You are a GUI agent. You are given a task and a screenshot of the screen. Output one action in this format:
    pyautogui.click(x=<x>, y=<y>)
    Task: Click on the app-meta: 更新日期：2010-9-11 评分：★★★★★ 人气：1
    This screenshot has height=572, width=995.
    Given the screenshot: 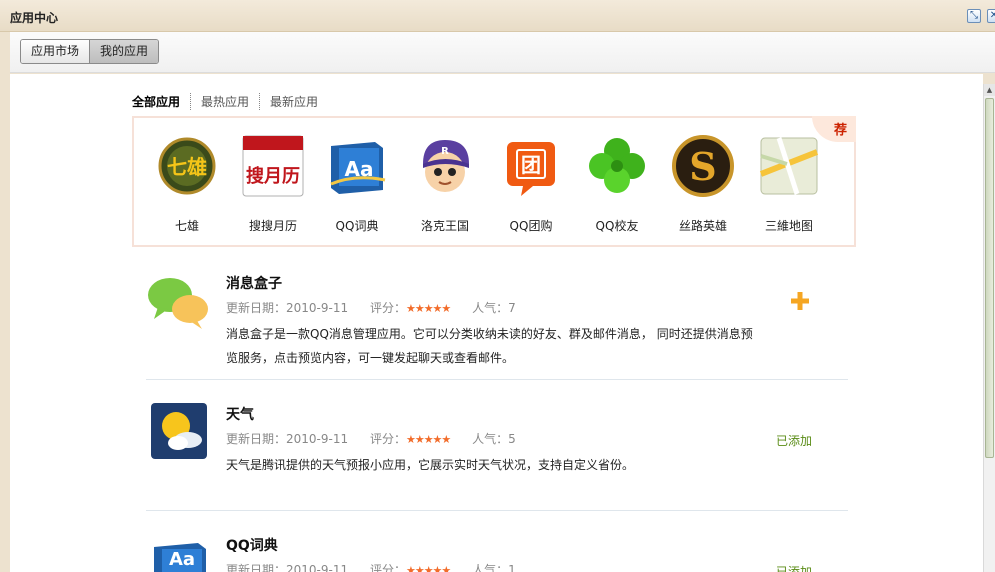 What is the action you would take?
    pyautogui.click(x=371, y=566)
    